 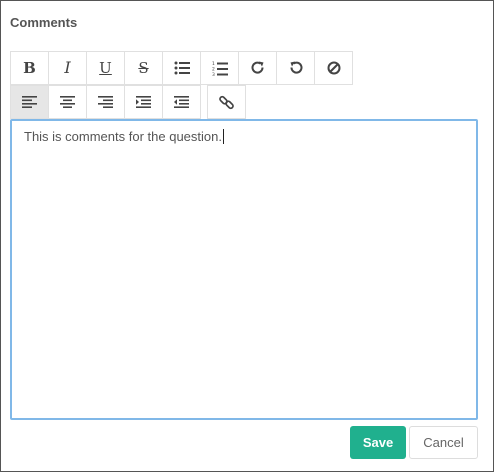 I want to click on clear-formatting-icon, so click(x=333, y=68).